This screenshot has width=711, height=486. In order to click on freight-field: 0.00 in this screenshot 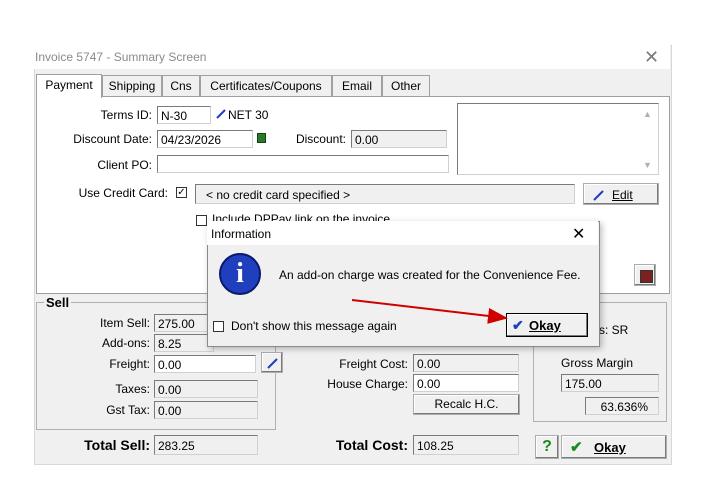, I will do `click(205, 364)`.